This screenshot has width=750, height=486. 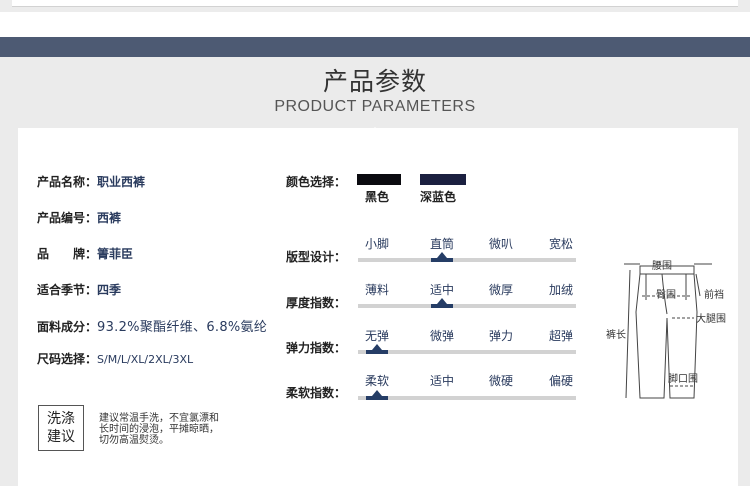 I want to click on info-value: 职业西裤, so click(x=121, y=182).